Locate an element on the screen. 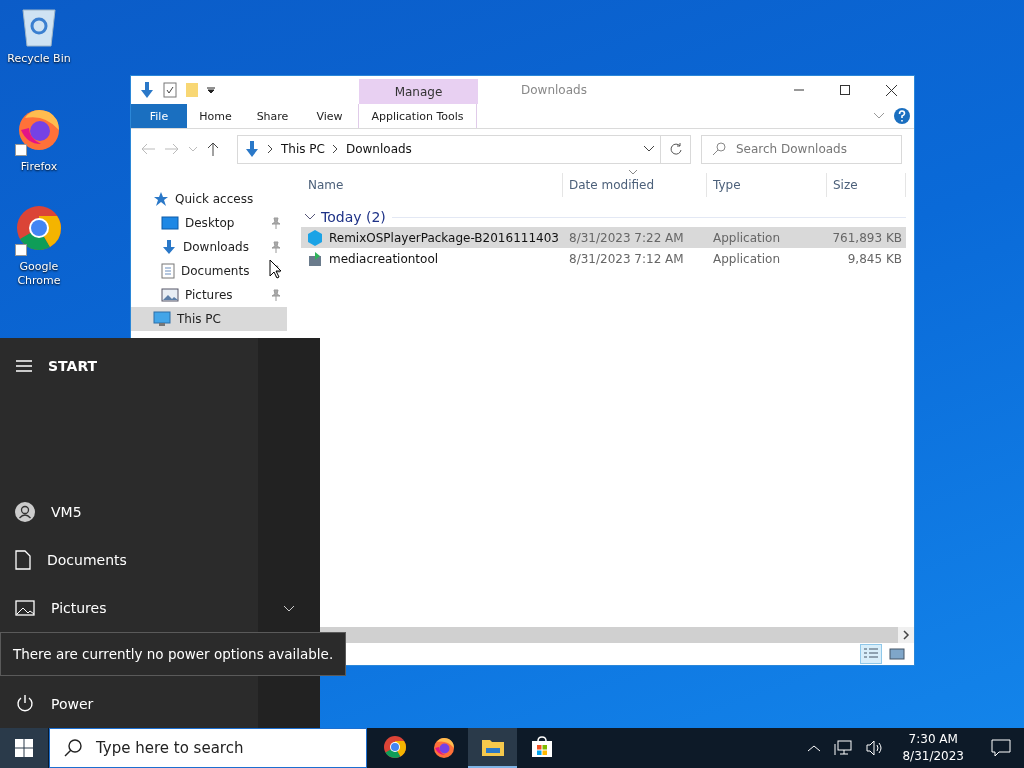  windows-logo-icon is located at coordinates (24, 748).